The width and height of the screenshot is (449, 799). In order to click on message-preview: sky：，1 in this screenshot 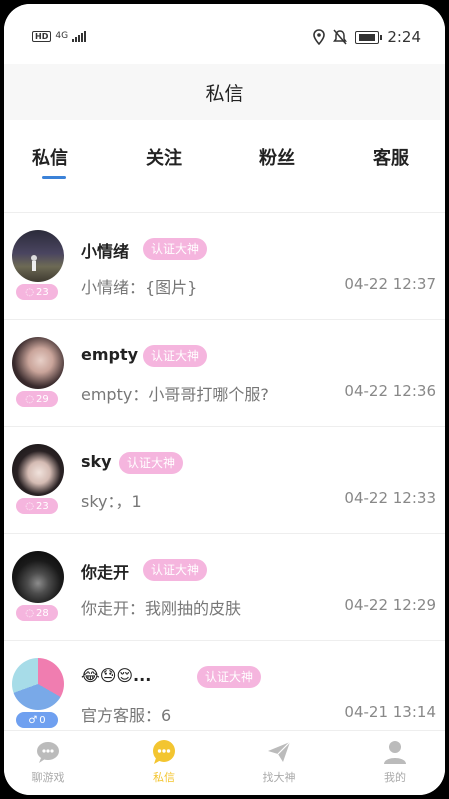, I will do `click(111, 501)`.